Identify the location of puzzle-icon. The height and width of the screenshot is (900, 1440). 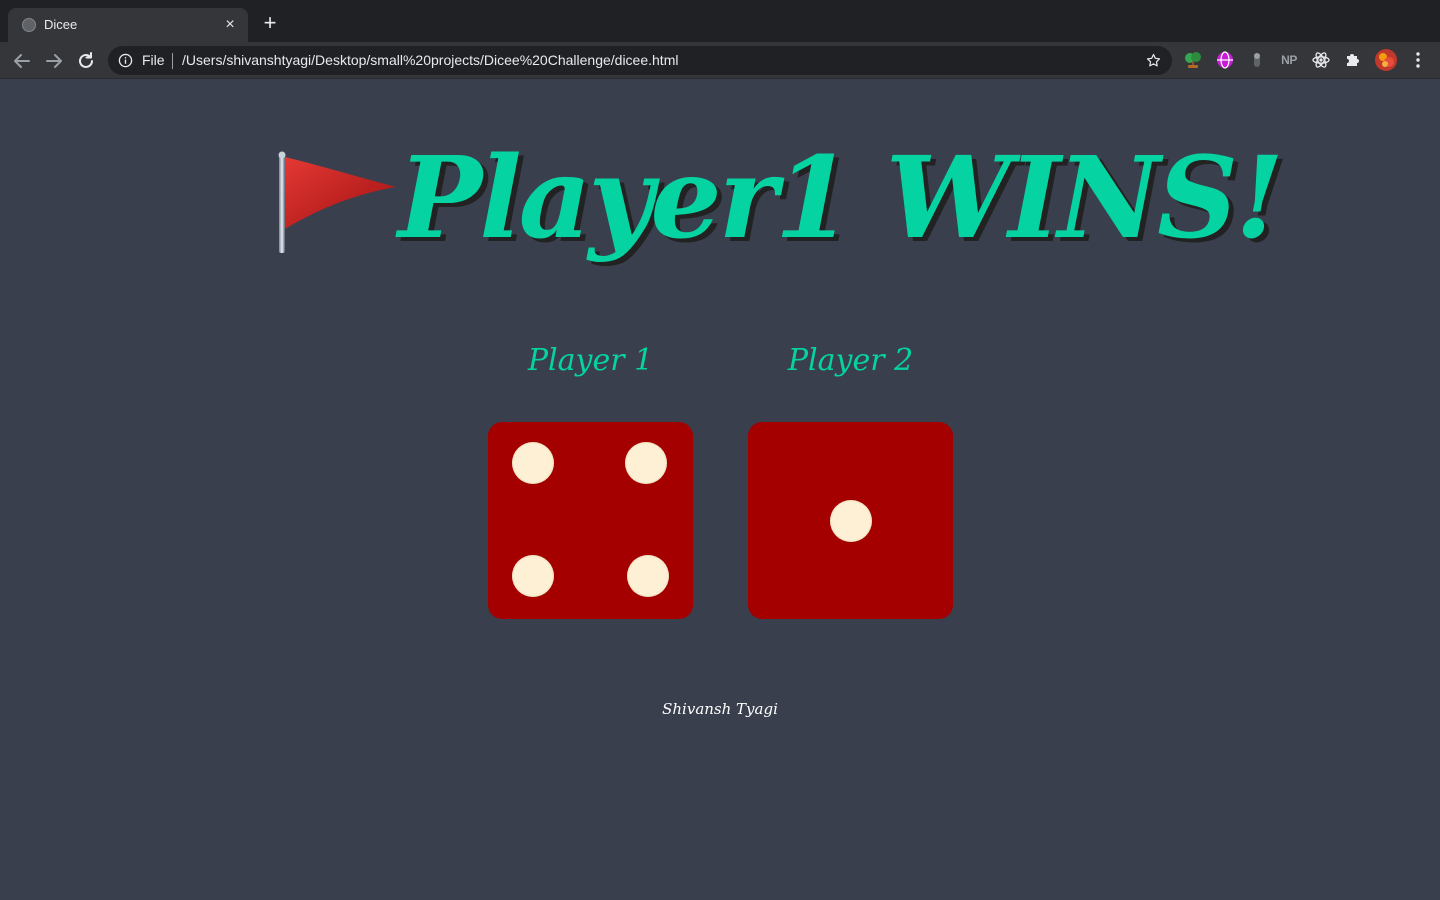
(1353, 60).